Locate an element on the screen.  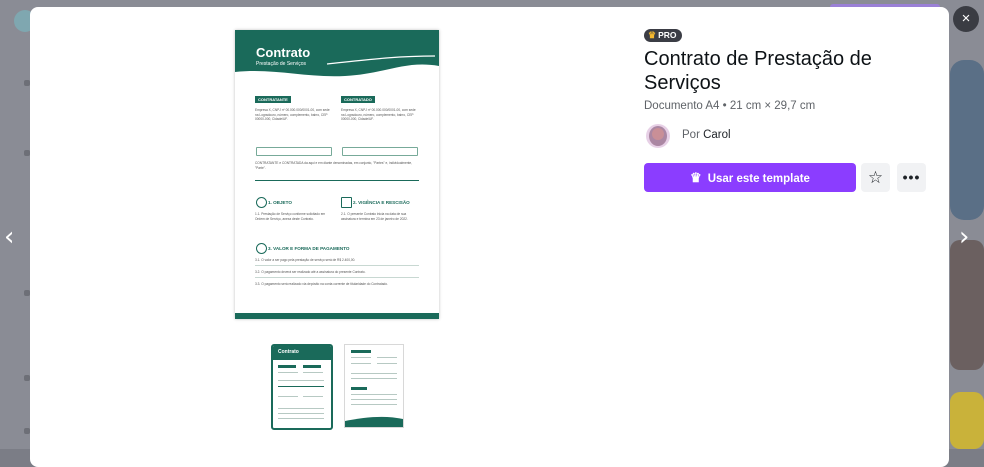
section2-title: 2. VIGÊNCIA E RESCISÃO is located at coordinates (381, 202).